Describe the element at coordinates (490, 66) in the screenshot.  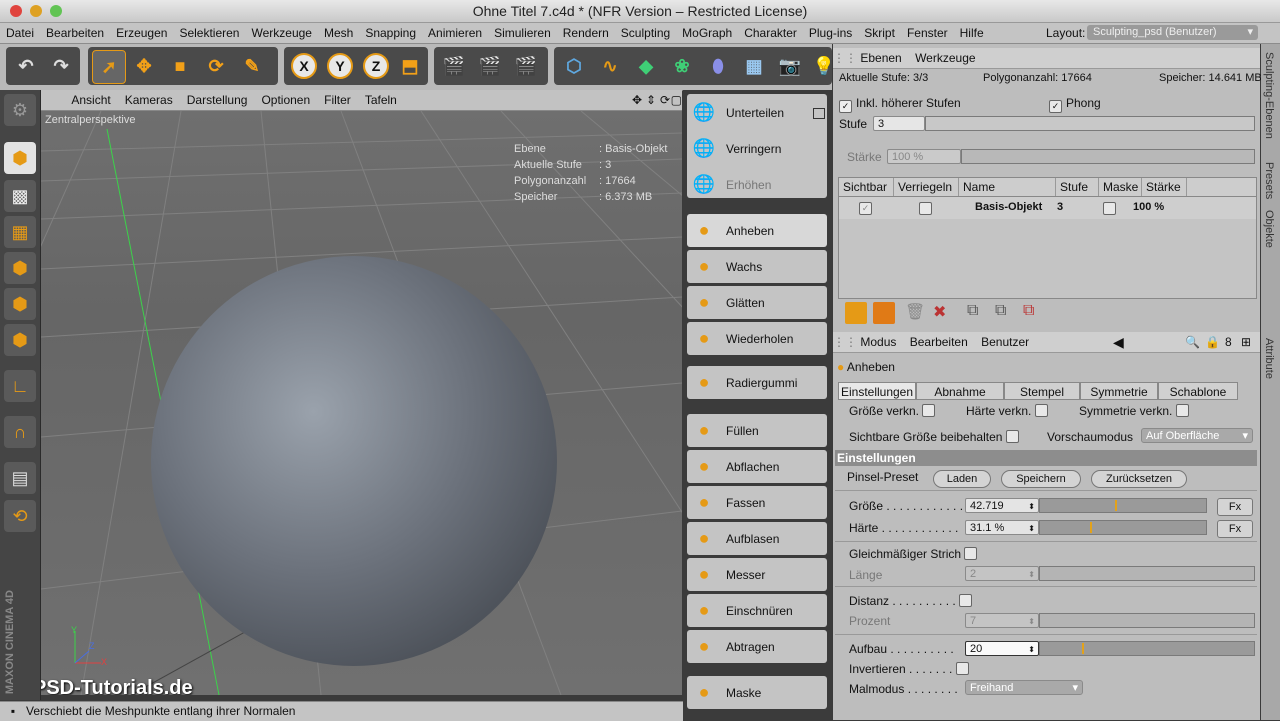
I see `render-picture-viewer-icon: 🎬` at that location.